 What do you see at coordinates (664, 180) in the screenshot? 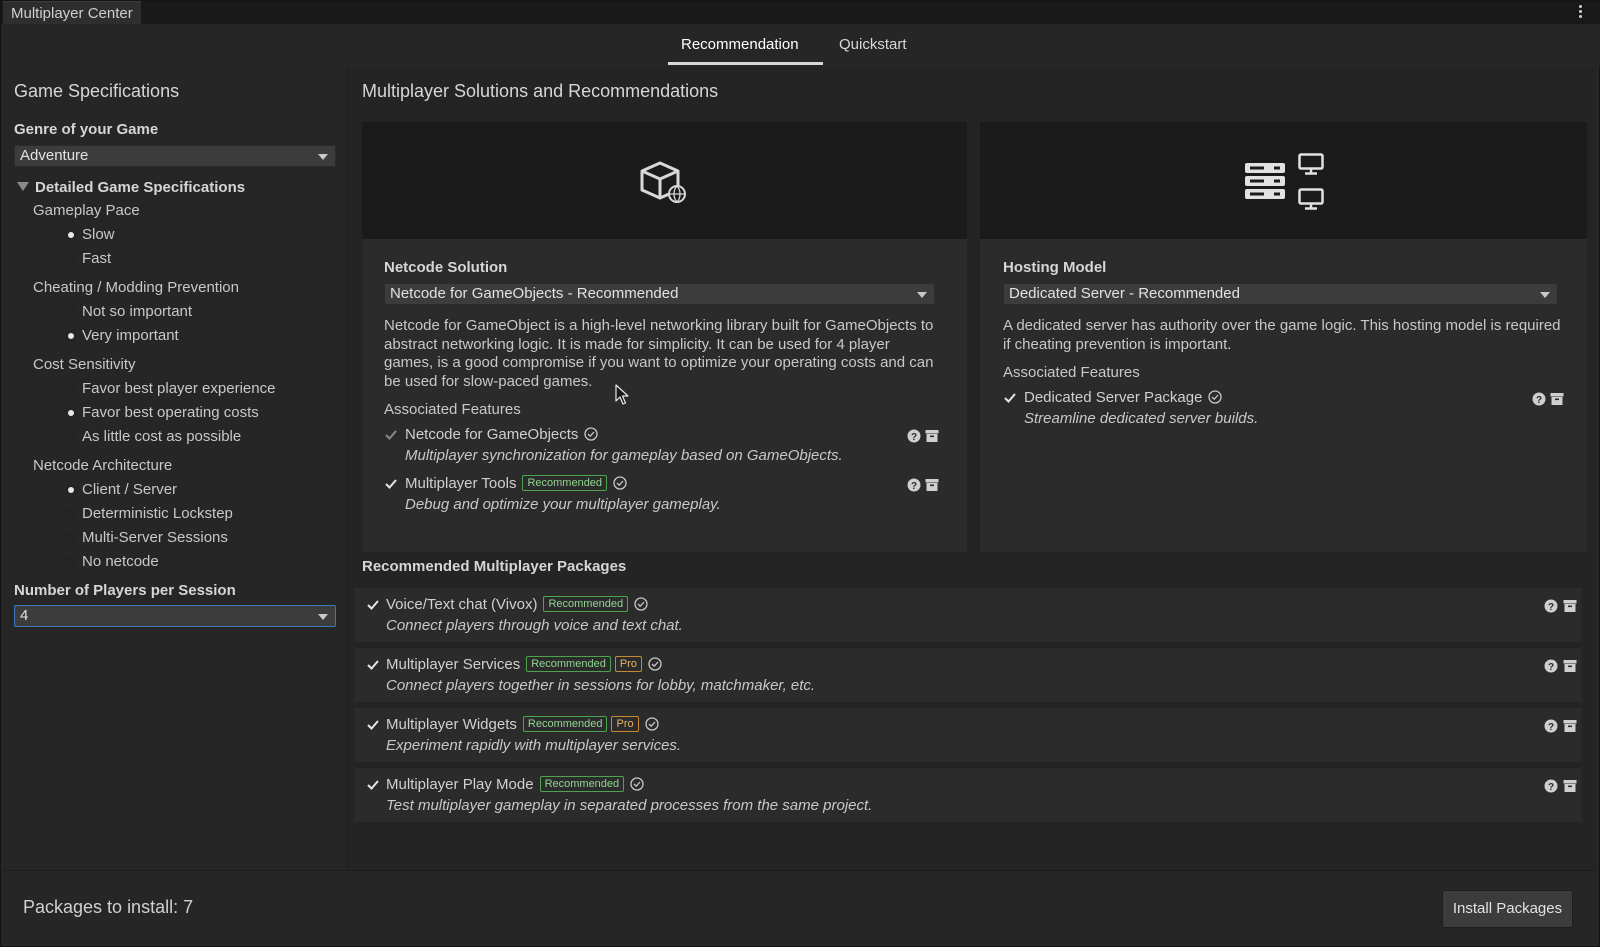
I see `netcode-hero` at bounding box center [664, 180].